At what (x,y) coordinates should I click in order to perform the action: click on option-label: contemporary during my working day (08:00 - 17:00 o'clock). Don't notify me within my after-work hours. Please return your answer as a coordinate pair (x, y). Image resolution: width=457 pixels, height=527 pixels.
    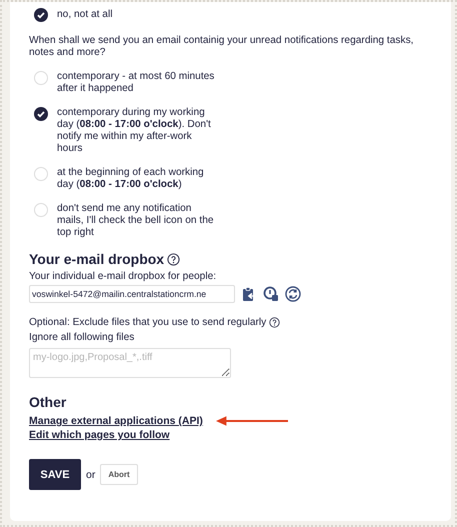
    Looking at the image, I should click on (134, 131).